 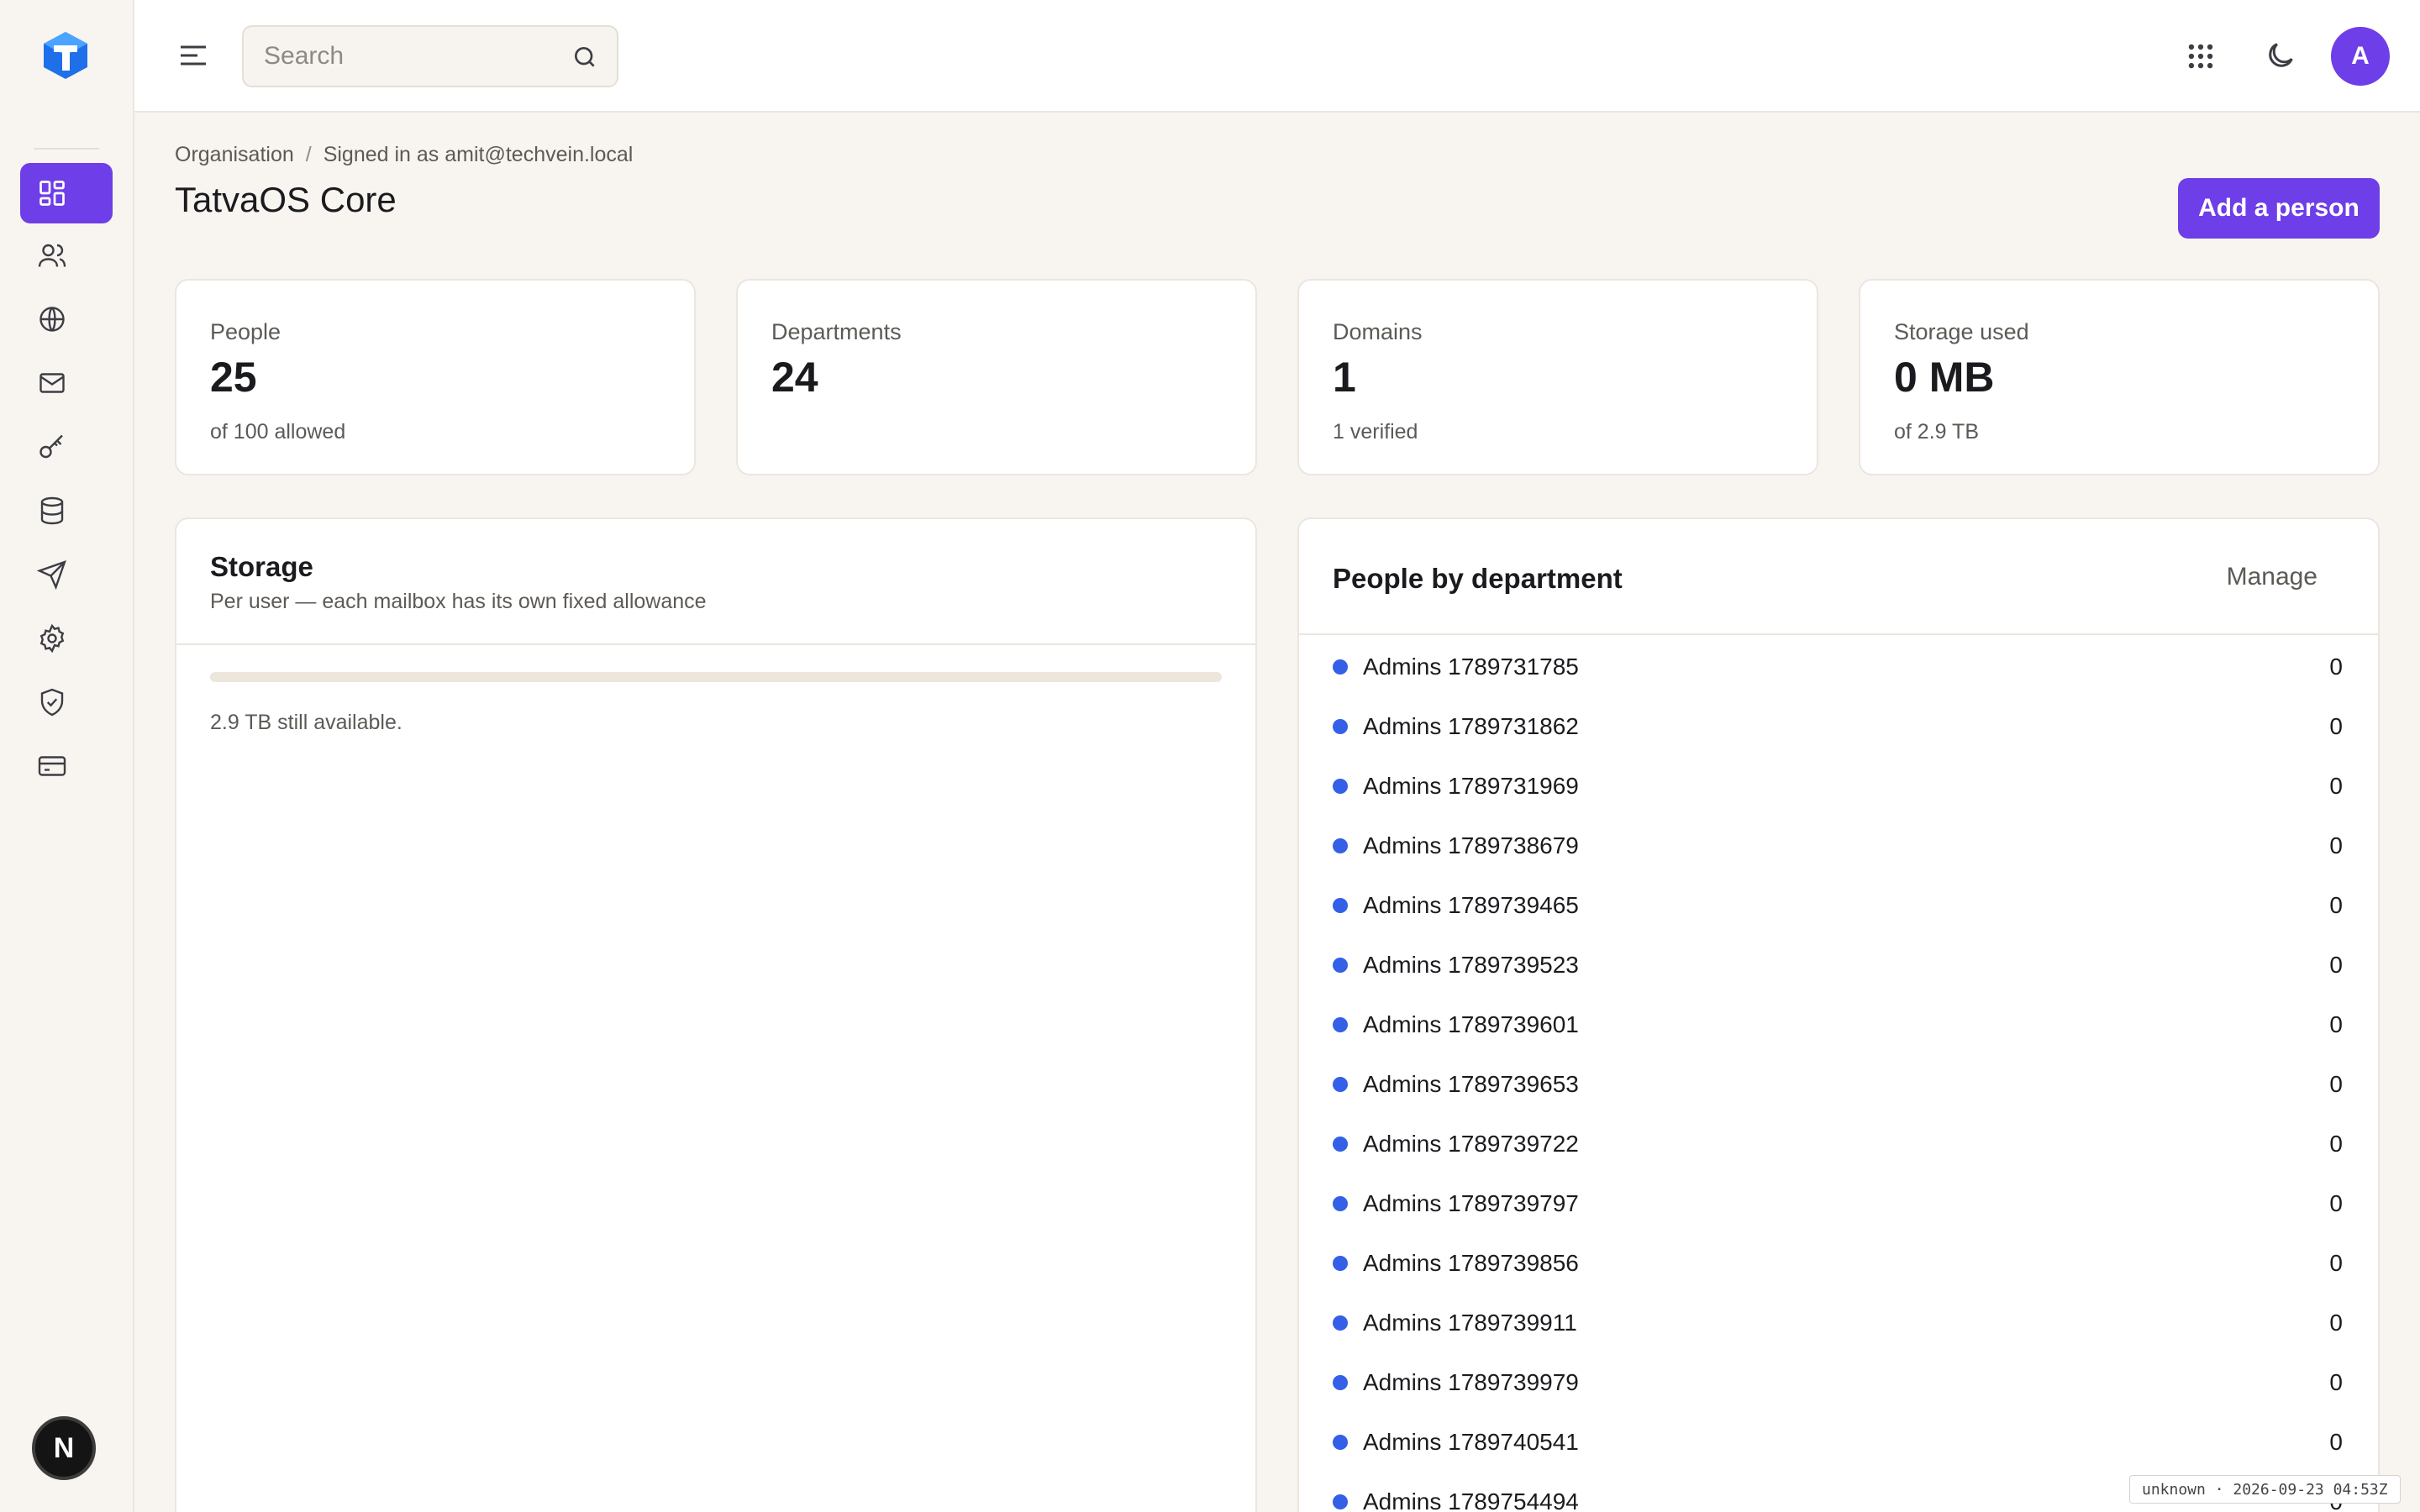 What do you see at coordinates (66, 447) in the screenshot?
I see `sidebar-item-keys` at bounding box center [66, 447].